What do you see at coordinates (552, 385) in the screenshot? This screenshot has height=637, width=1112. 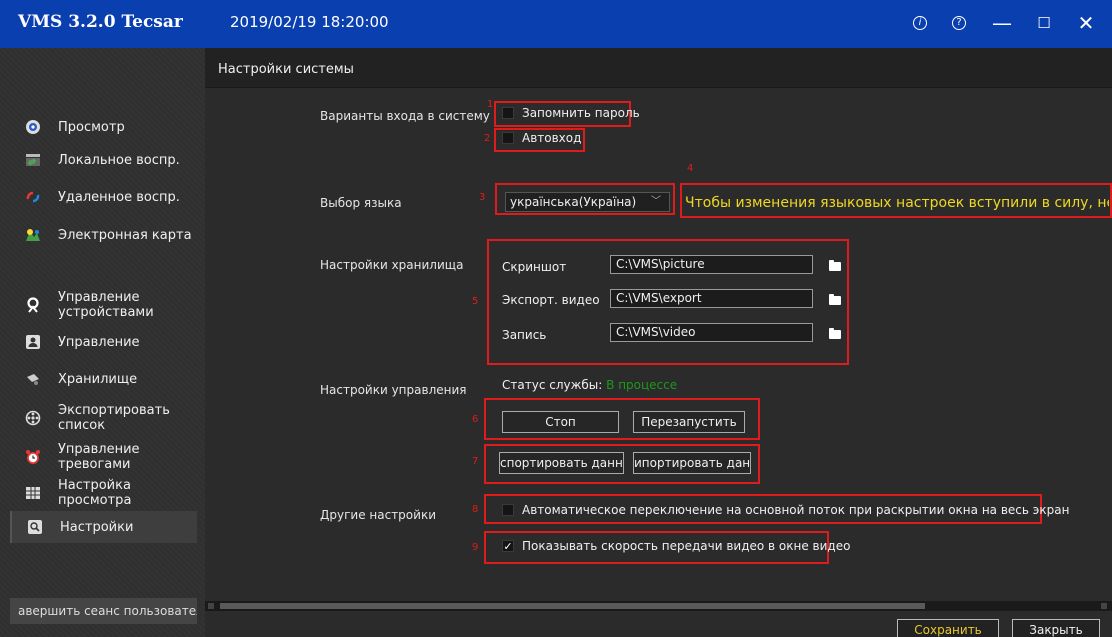 I see `service-status-label: Статус службы:` at bounding box center [552, 385].